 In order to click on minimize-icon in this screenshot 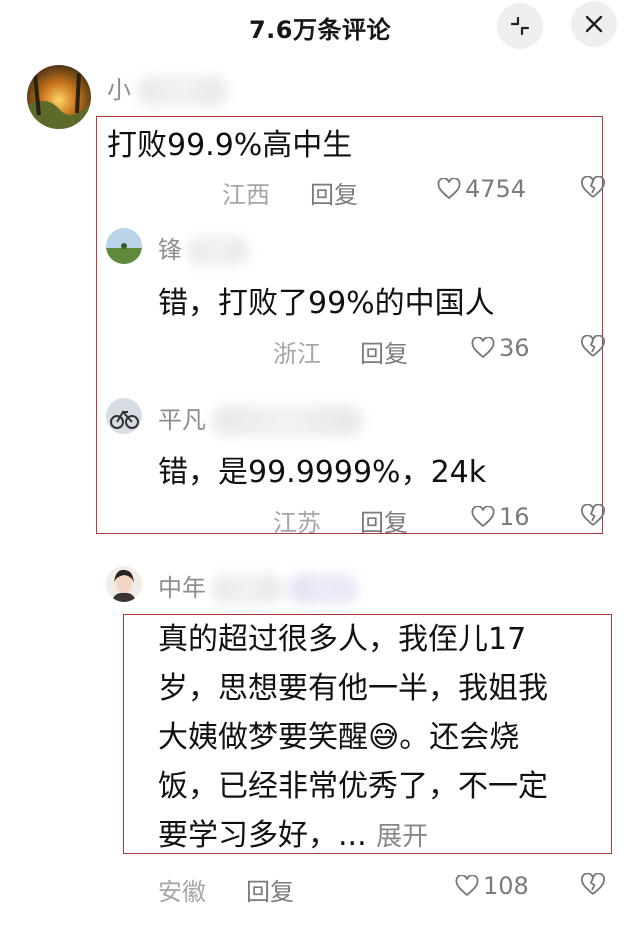, I will do `click(520, 26)`.